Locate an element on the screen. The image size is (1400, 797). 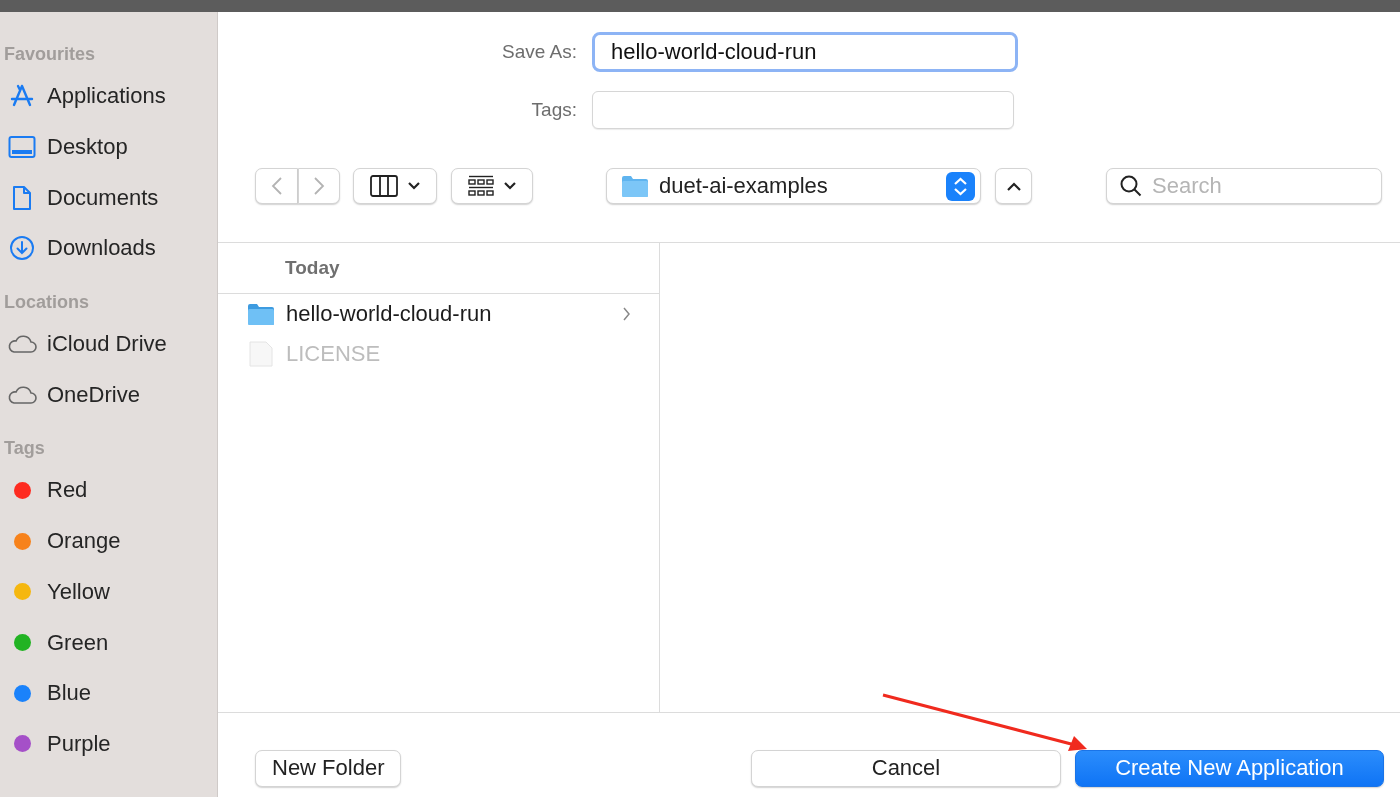
document-icon is located at coordinates (22, 197).